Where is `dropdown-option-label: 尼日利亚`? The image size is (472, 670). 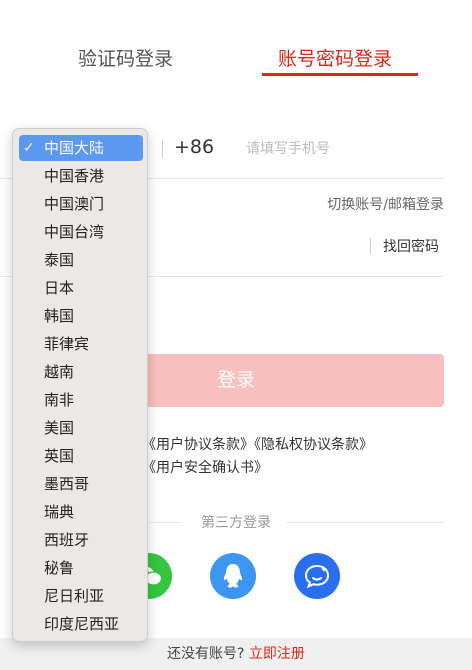 dropdown-option-label: 尼日利亚 is located at coordinates (74, 596).